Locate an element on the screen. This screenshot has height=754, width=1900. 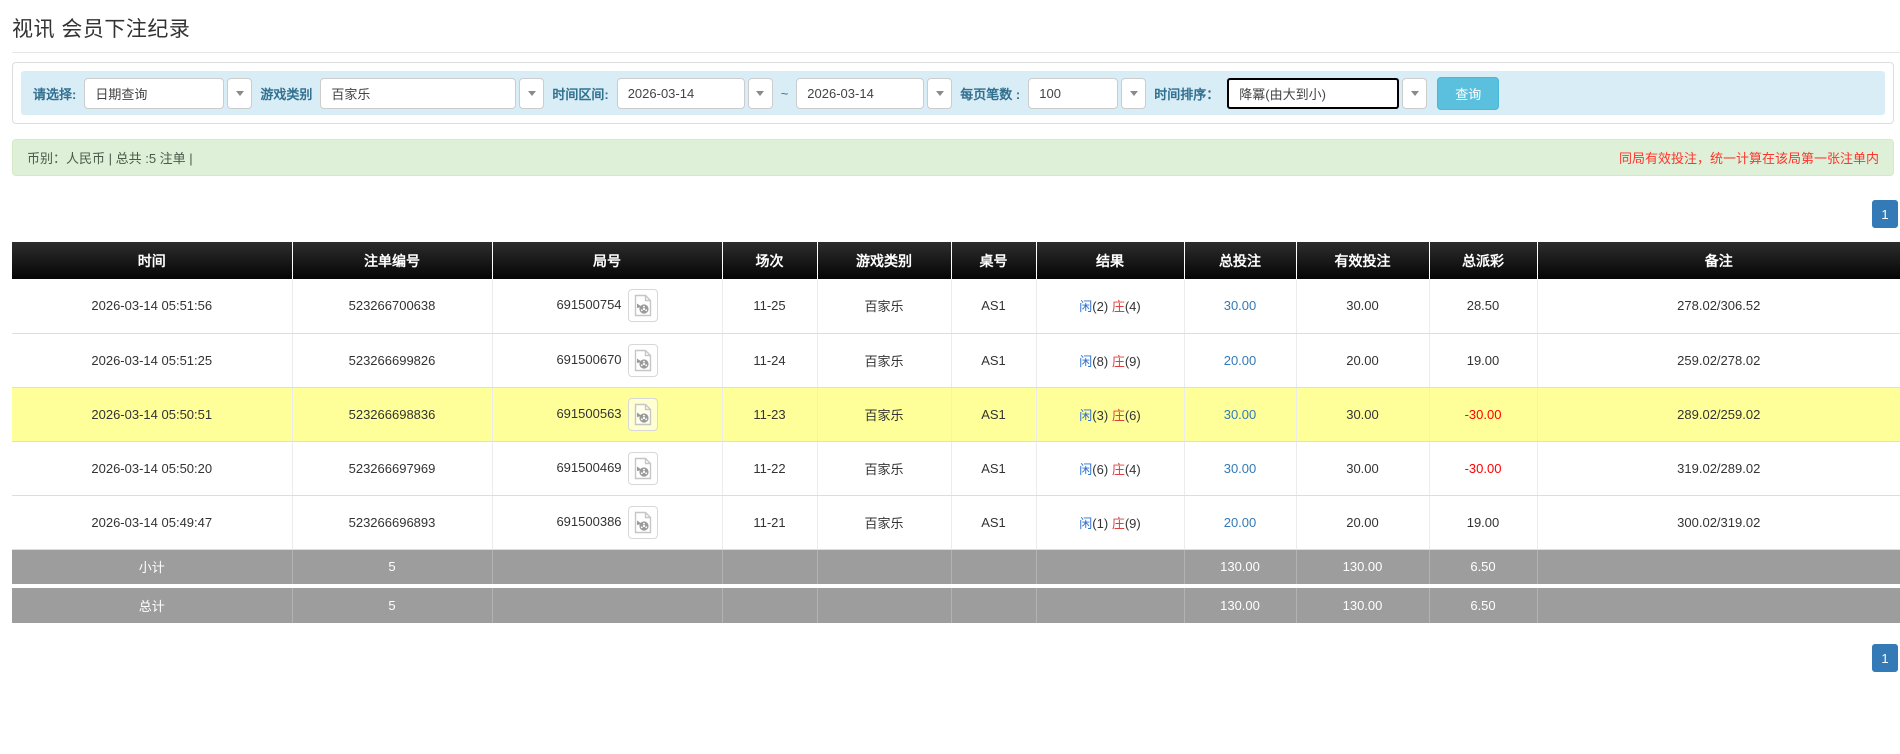
column-header: 桌号 is located at coordinates (994, 260).